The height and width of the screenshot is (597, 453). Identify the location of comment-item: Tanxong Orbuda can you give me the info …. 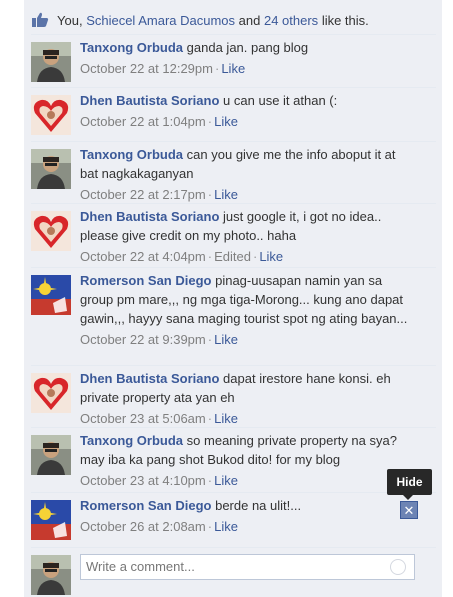
(233, 171).